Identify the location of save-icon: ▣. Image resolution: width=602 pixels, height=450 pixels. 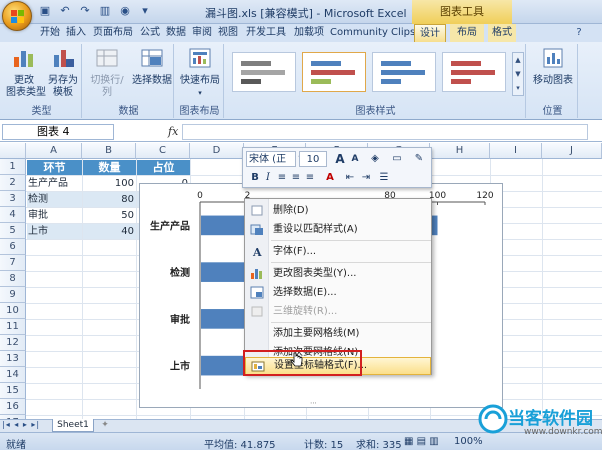
(45, 11).